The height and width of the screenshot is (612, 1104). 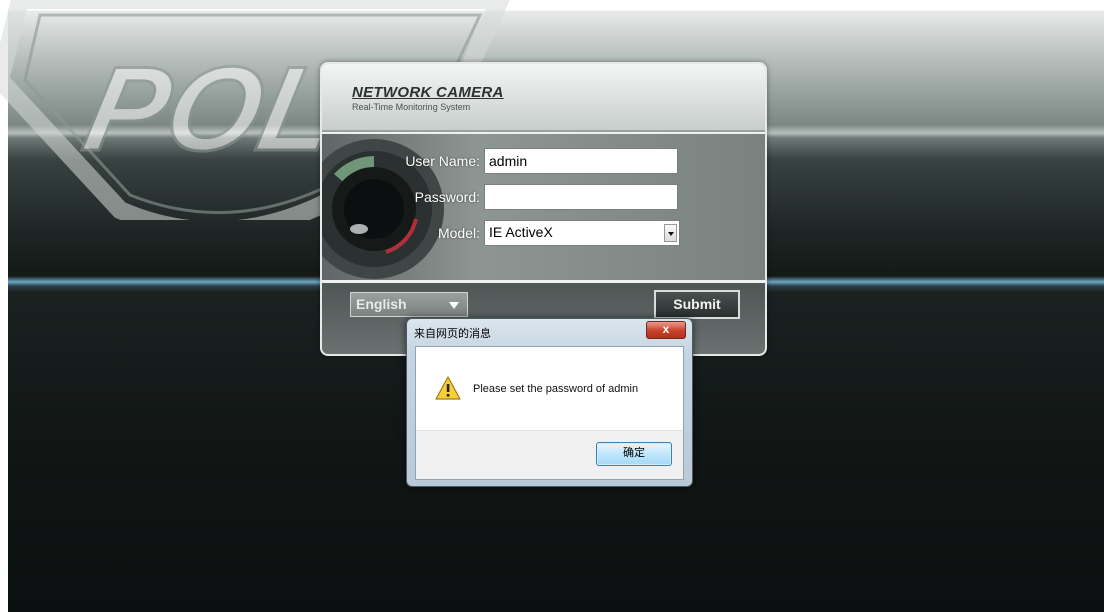 I want to click on warning-icon, so click(x=448, y=388).